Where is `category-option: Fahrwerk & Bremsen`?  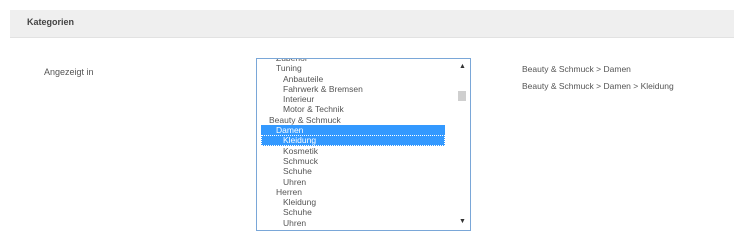 category-option: Fahrwerk & Bremsen is located at coordinates (357, 89).